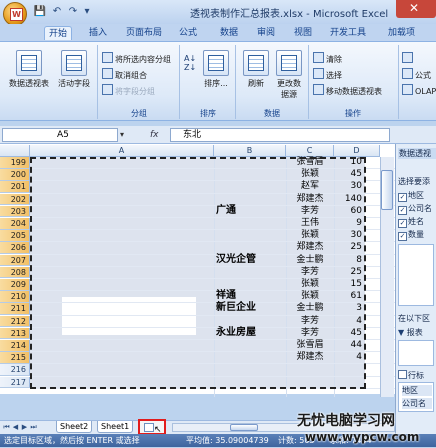  Describe the element at coordinates (58, 33) in the screenshot. I see `tab-home: 开始` at that location.